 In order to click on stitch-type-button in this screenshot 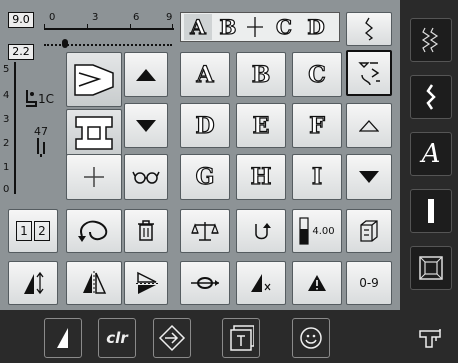, I will do `click(369, 29)`.